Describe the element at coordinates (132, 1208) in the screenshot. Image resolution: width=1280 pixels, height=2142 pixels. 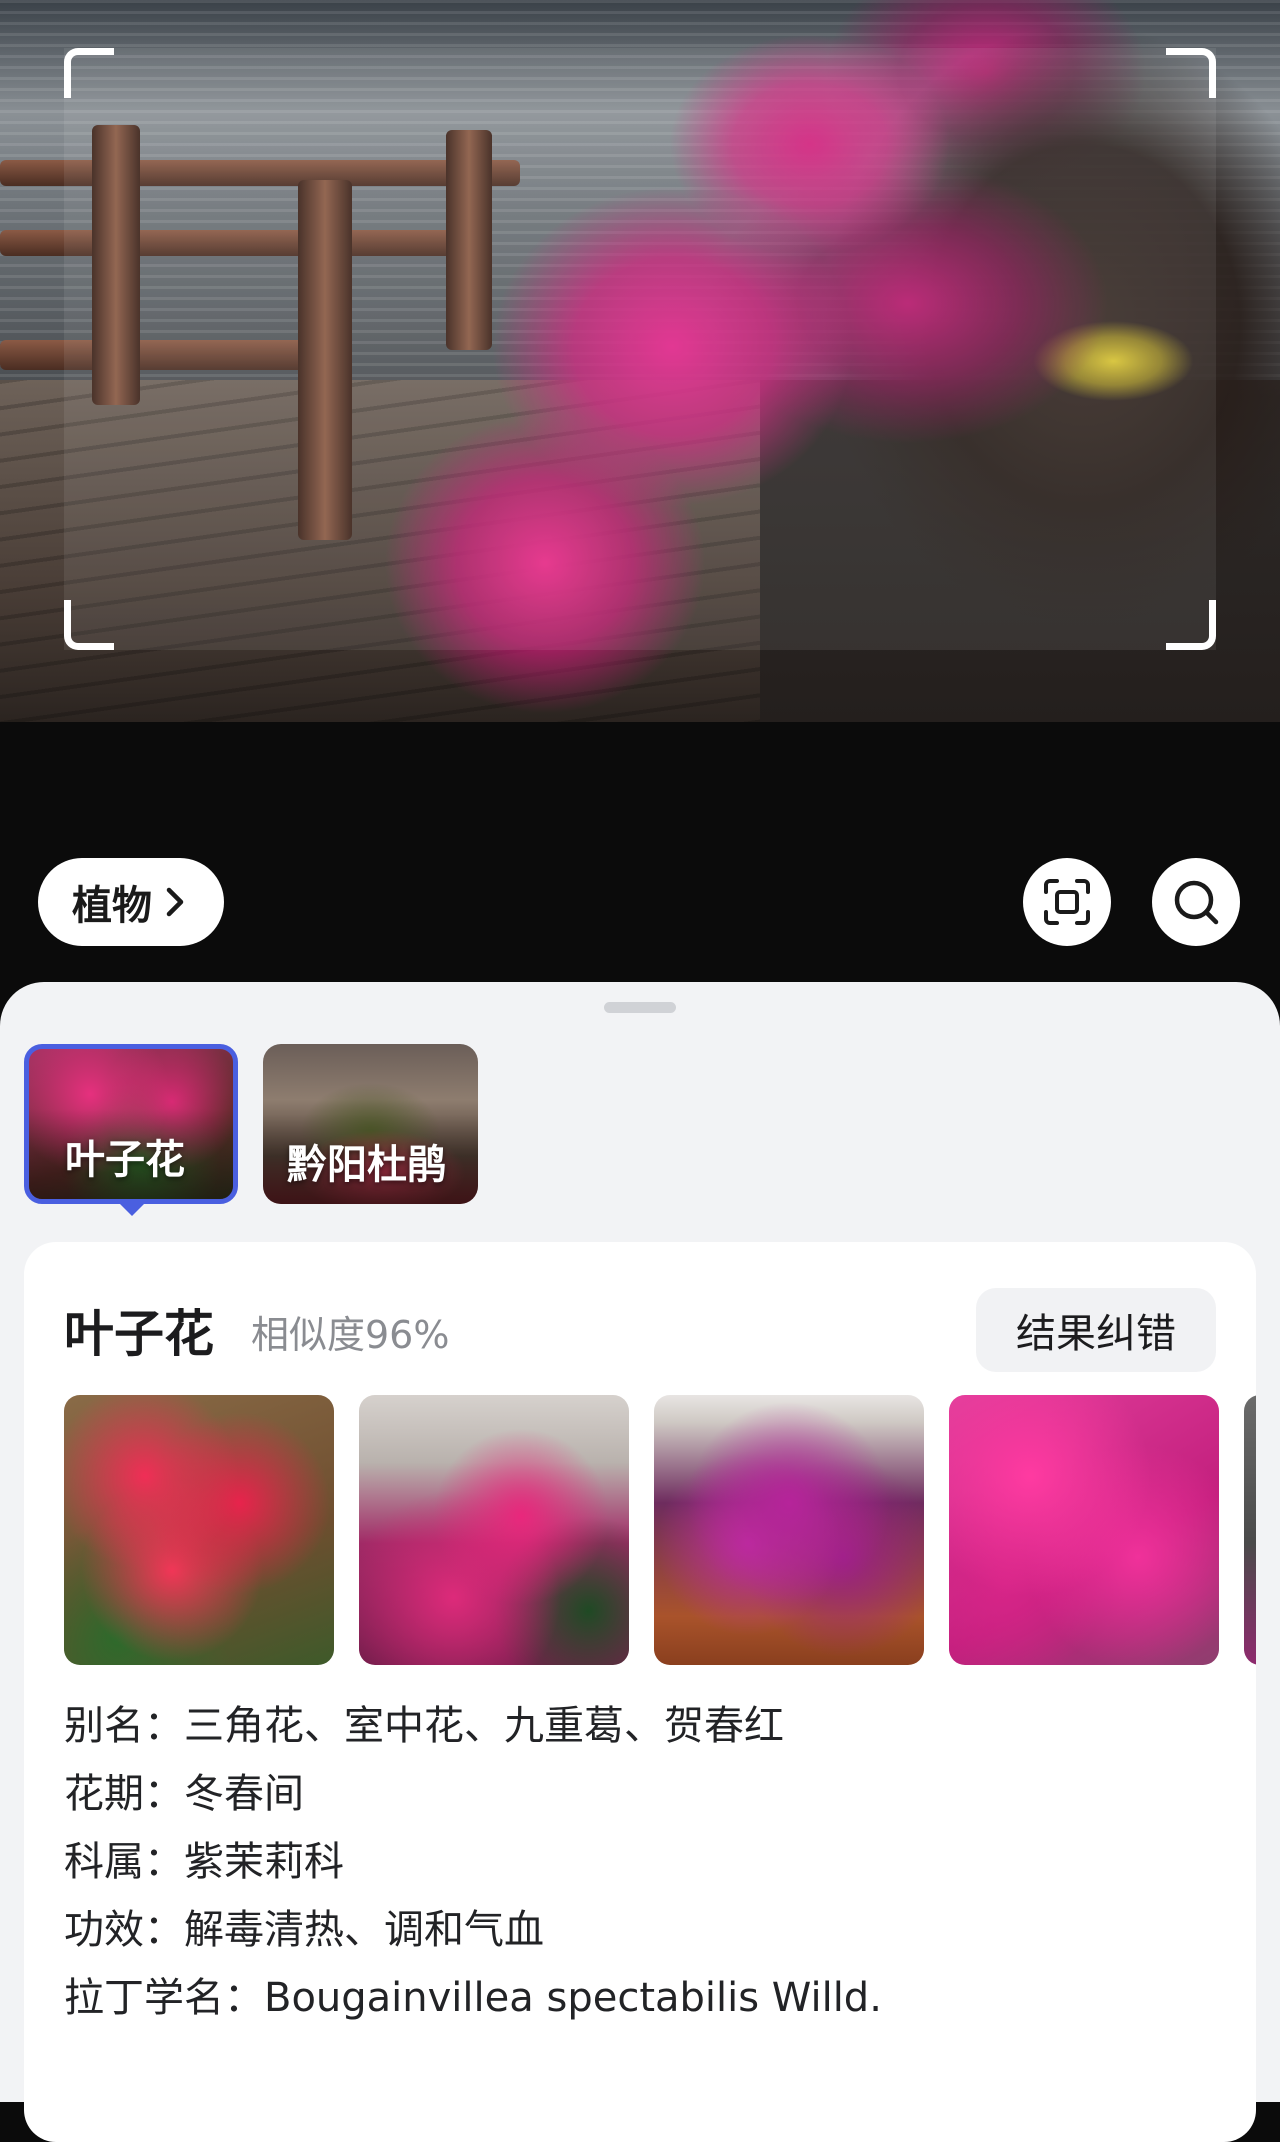
I see `selection-pointer` at that location.